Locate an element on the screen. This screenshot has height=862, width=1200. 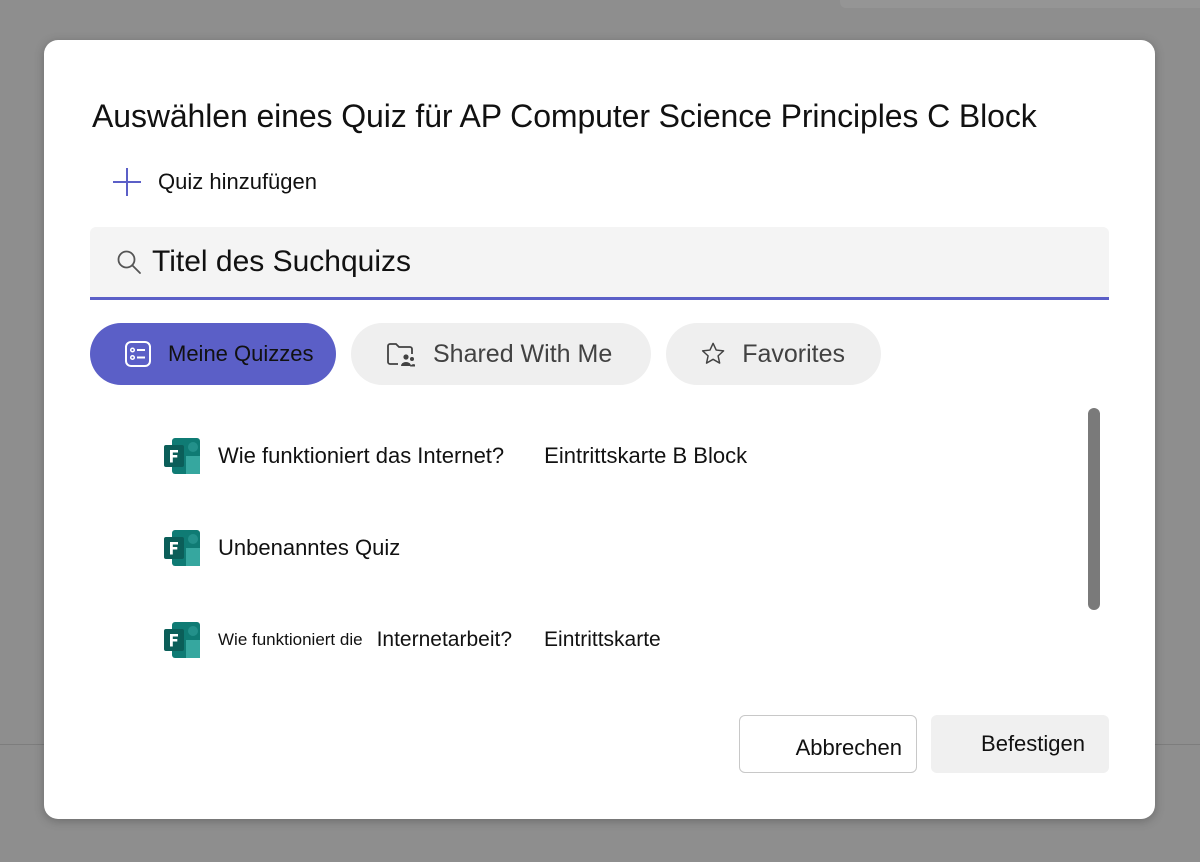
tab-label: Favorites is located at coordinates (793, 353).